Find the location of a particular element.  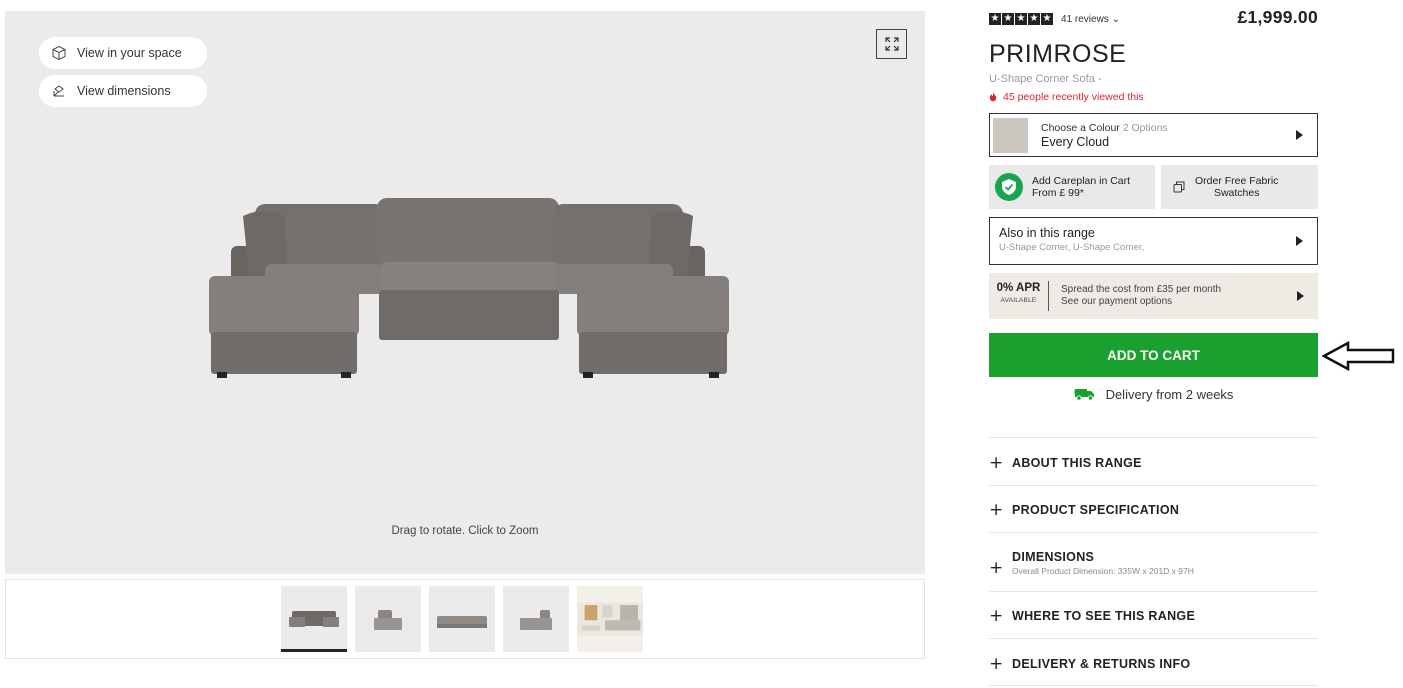

colour-value: Every Cloud is located at coordinates (1075, 141).